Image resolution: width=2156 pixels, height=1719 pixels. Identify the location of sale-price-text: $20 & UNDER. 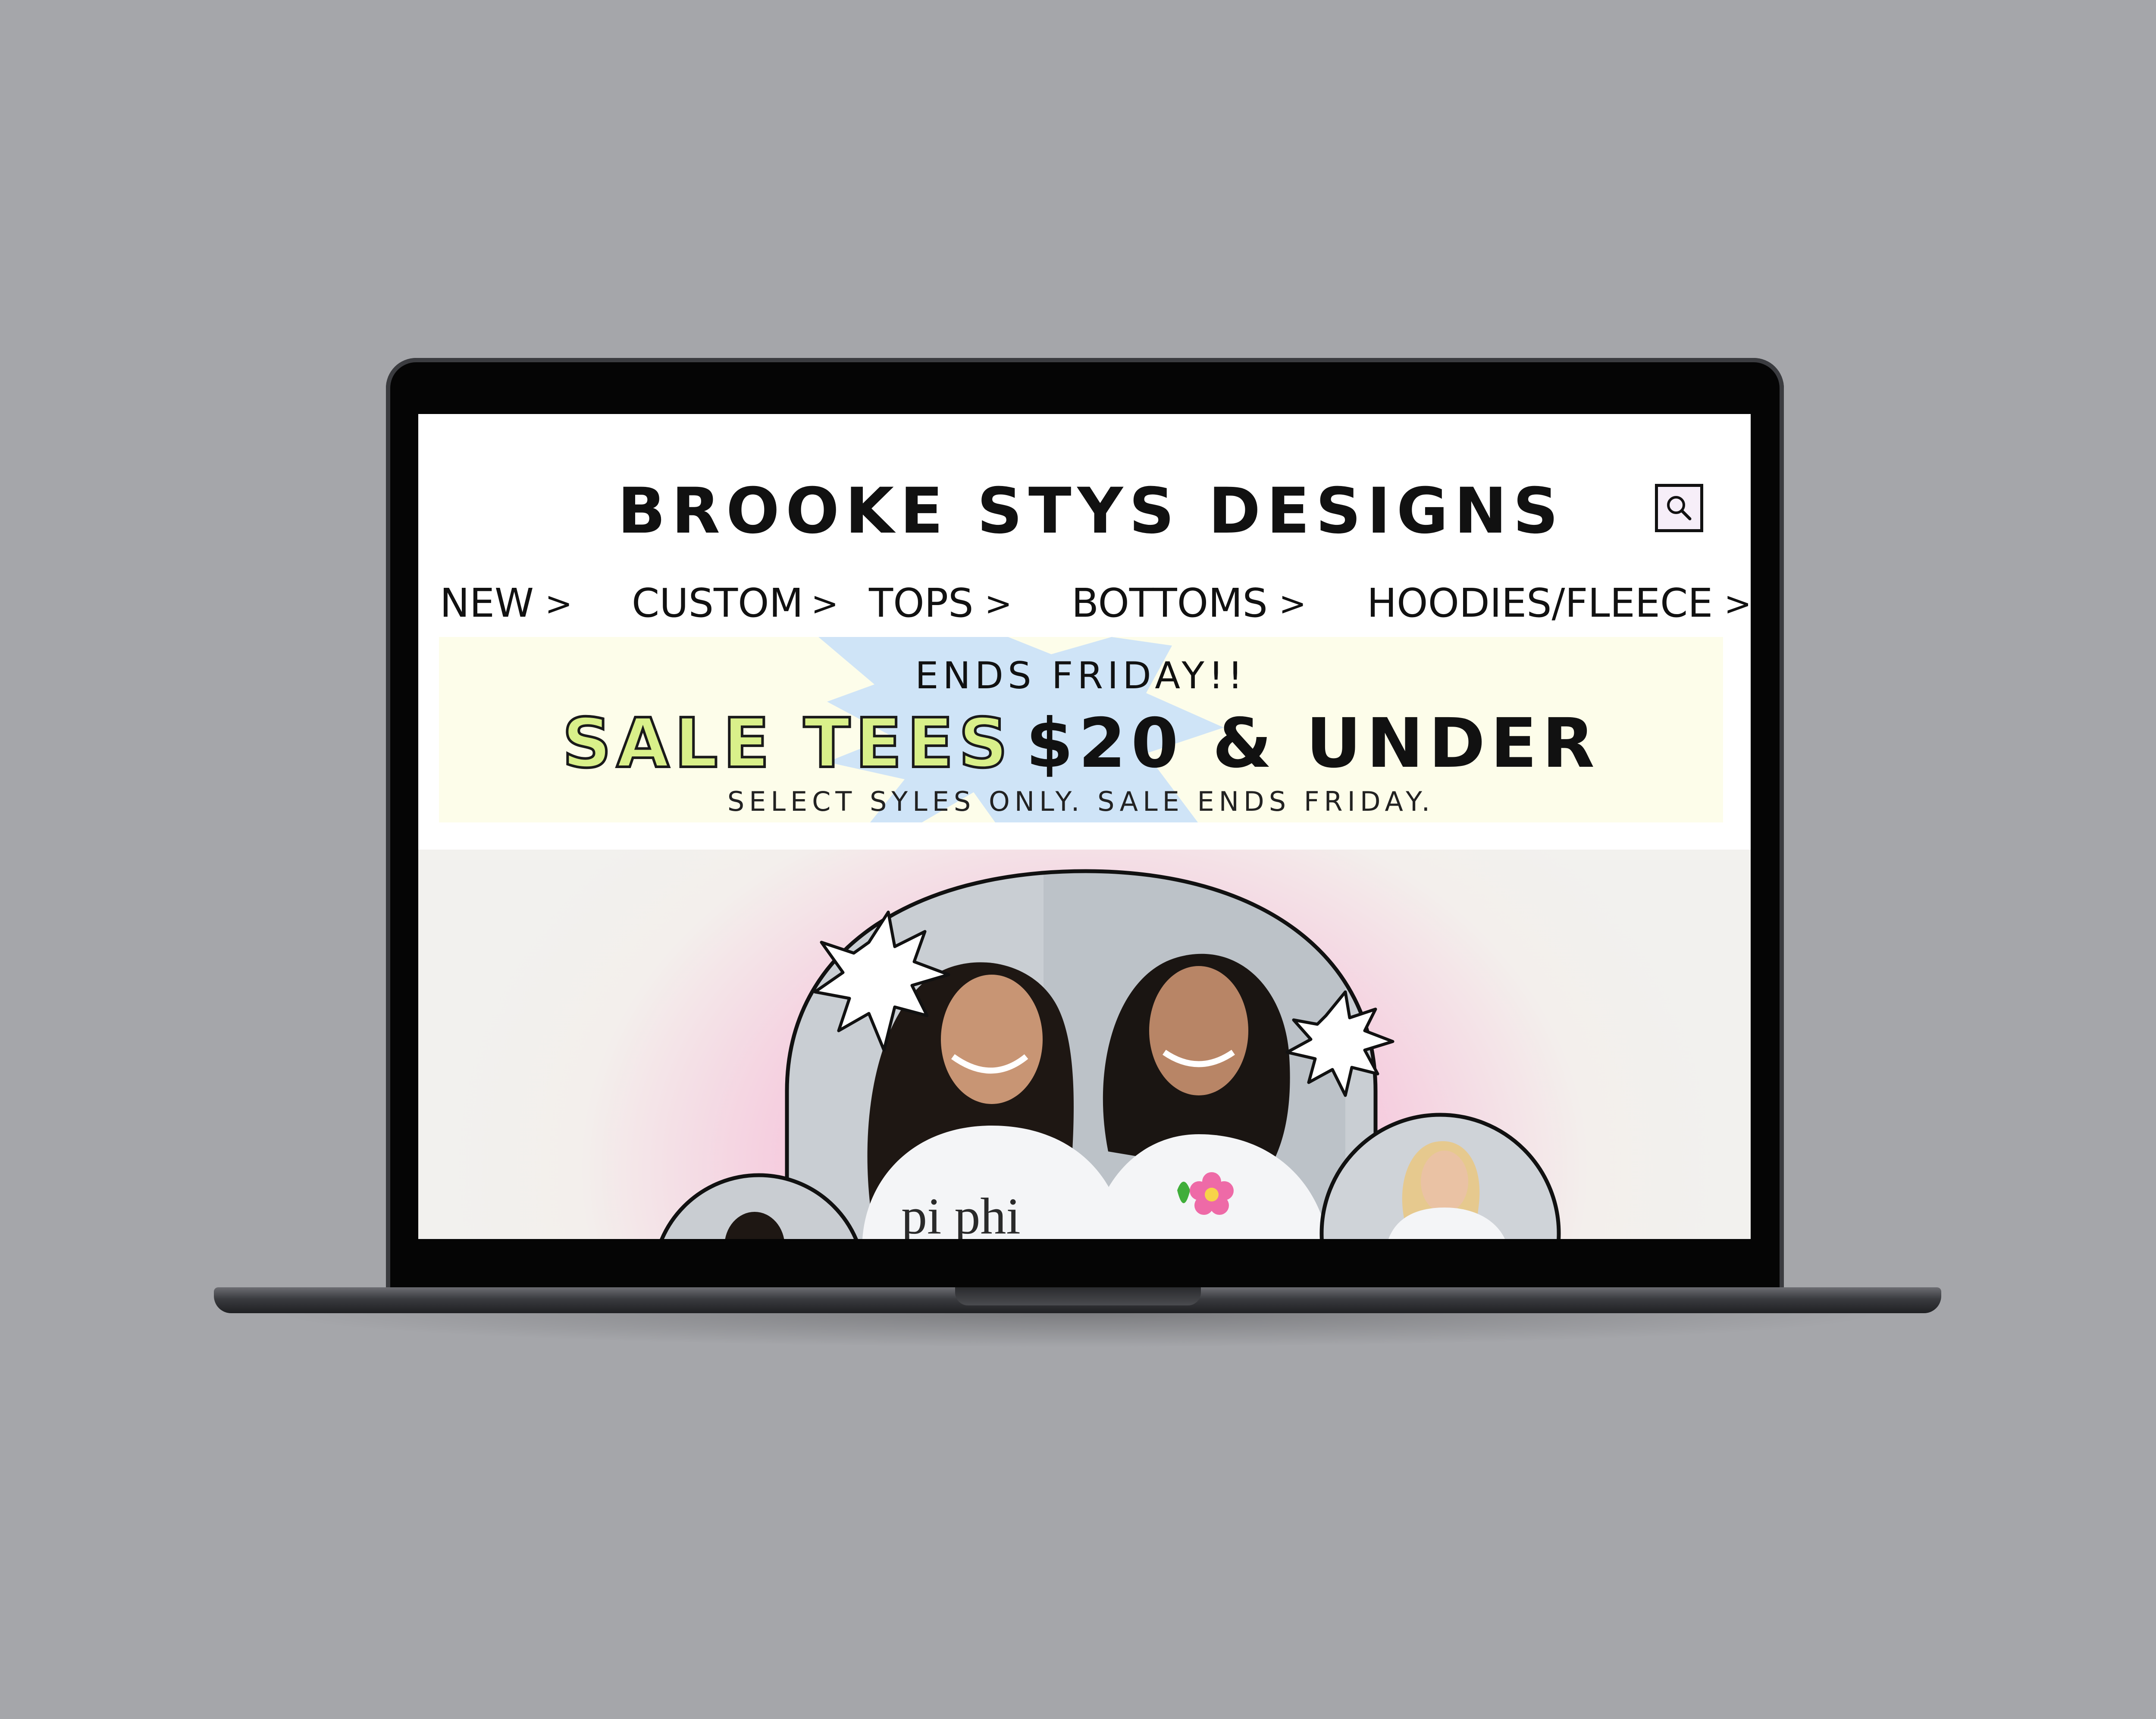
(1313, 743).